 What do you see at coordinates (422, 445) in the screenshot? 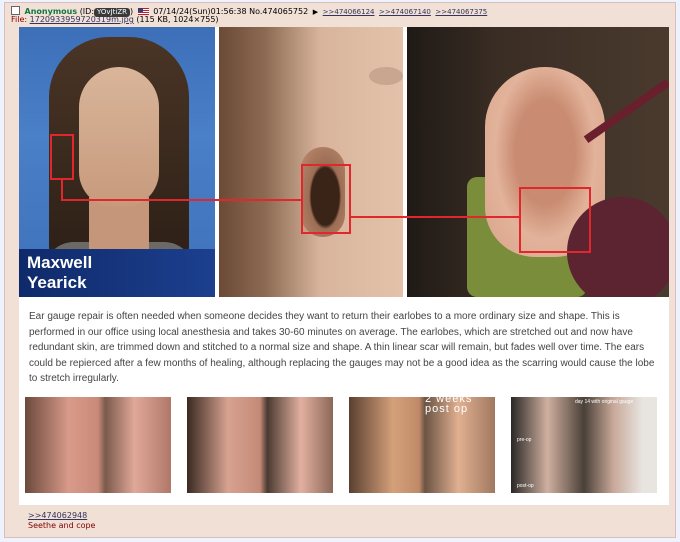
I see `before-after-photo-3: 2 weeks post op` at bounding box center [422, 445].